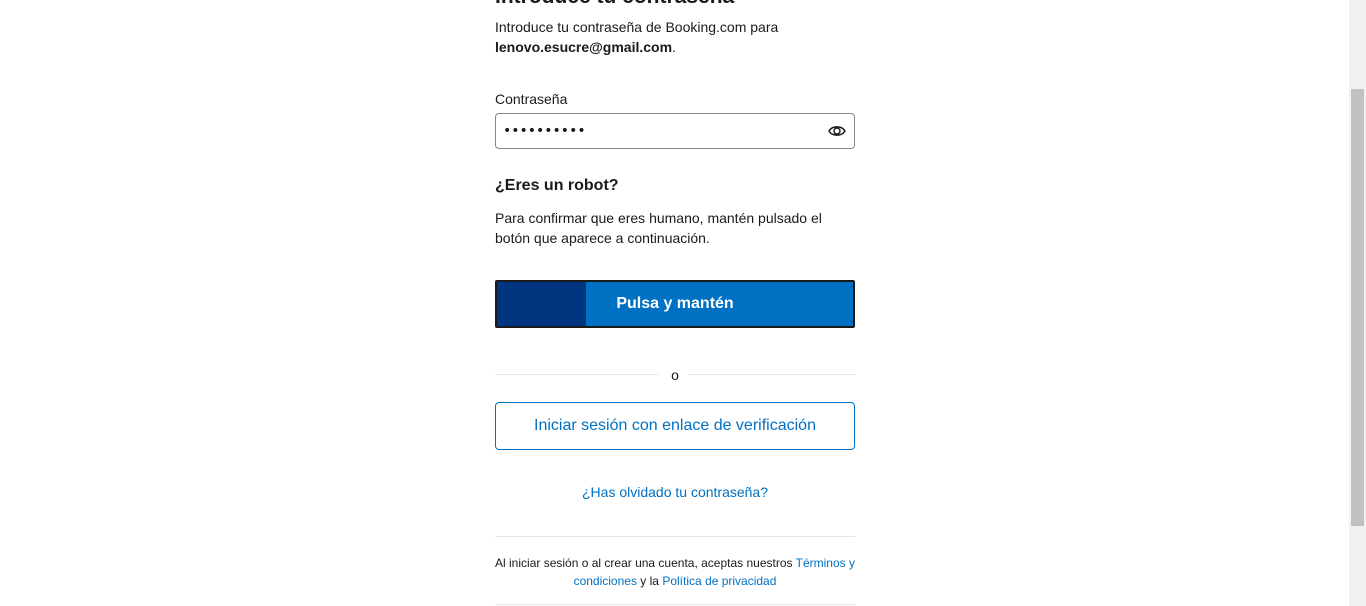 Image resolution: width=1366 pixels, height=606 pixels. I want to click on password-field: ••••••••••, so click(675, 131).